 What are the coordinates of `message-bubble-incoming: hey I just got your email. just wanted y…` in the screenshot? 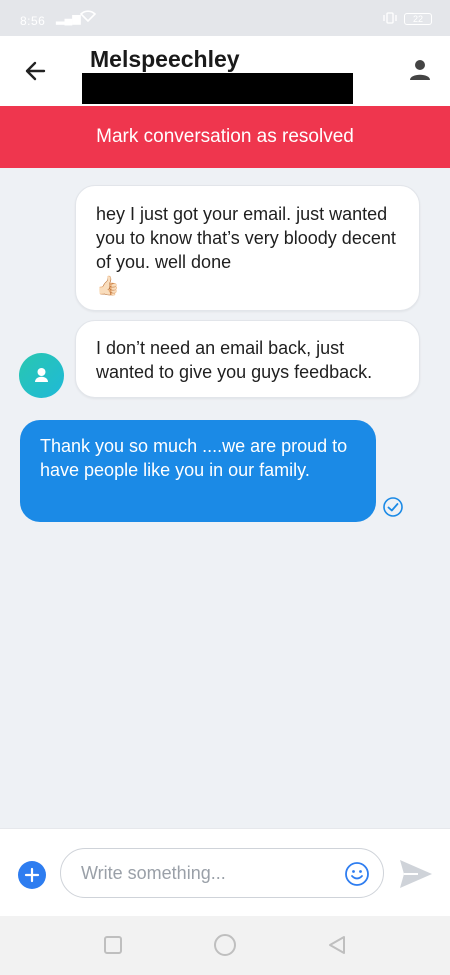 It's located at (247, 248).